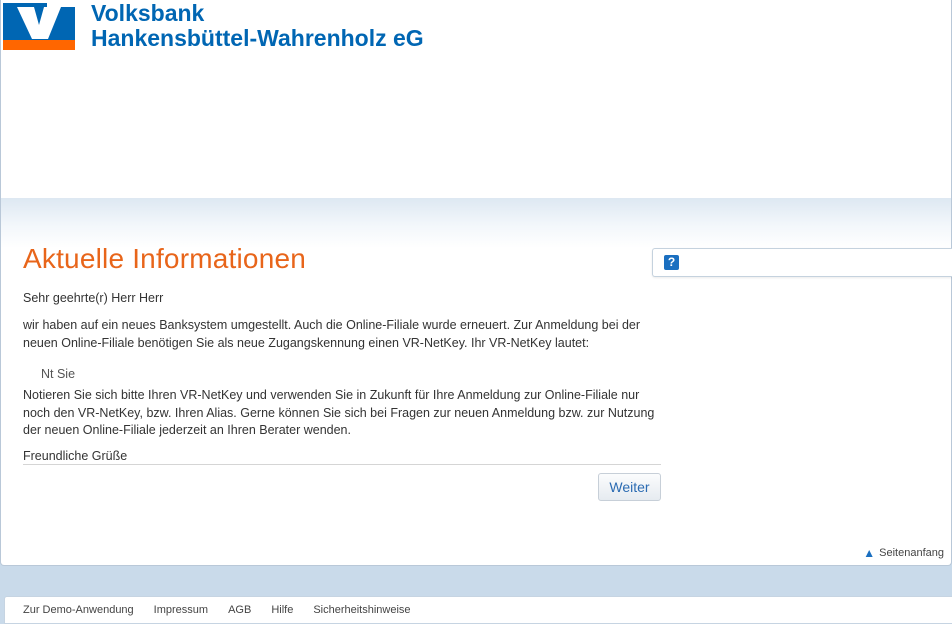 Image resolution: width=952 pixels, height=624 pixels. Describe the element at coordinates (78, 610) in the screenshot. I see `footer-link-demo: Zur Demo-Anwendung` at that location.